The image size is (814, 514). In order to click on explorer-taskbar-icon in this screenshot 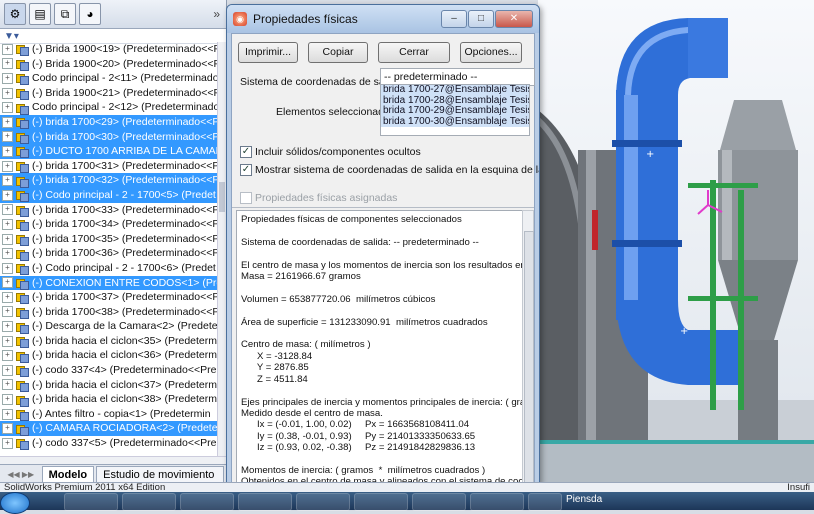, I will do `click(91, 502)`.